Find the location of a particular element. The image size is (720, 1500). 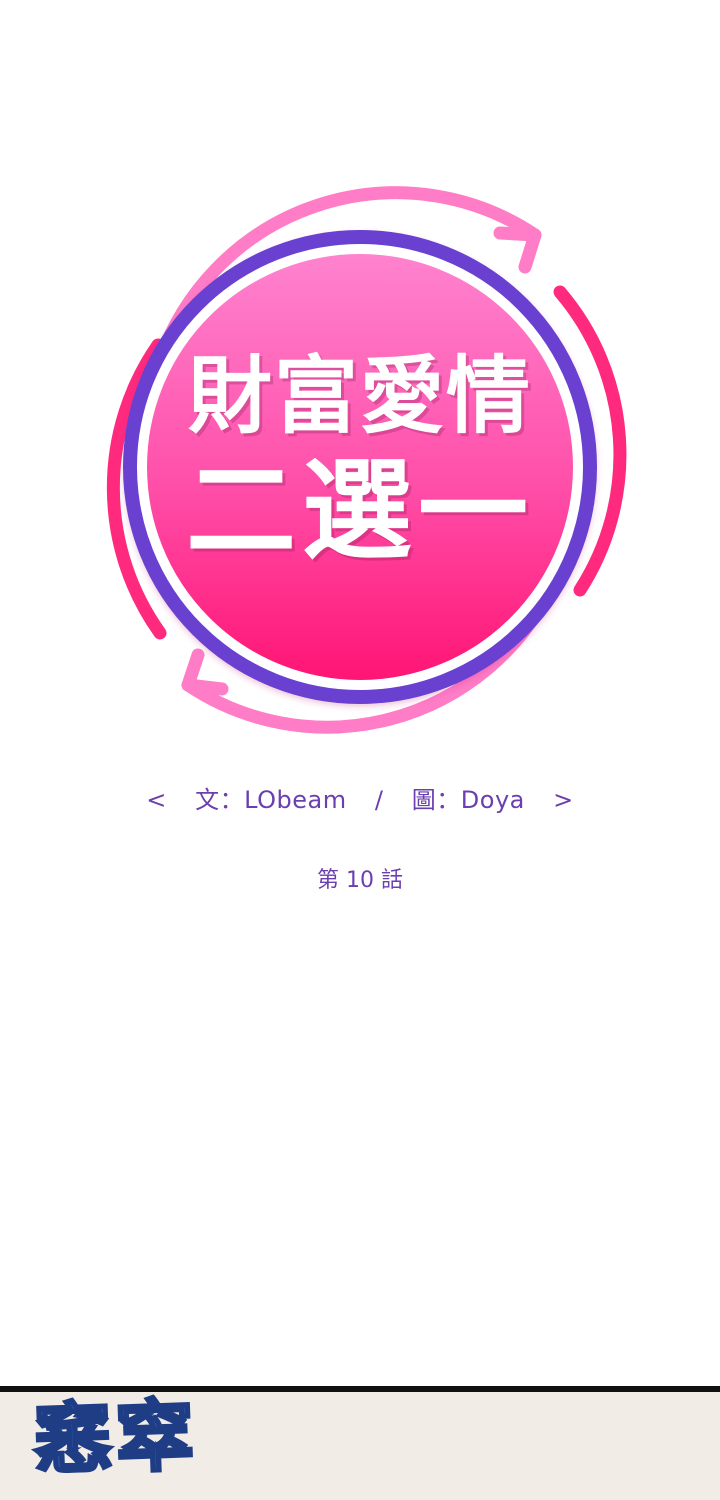

top-arrowhead is located at coordinates (517, 250).